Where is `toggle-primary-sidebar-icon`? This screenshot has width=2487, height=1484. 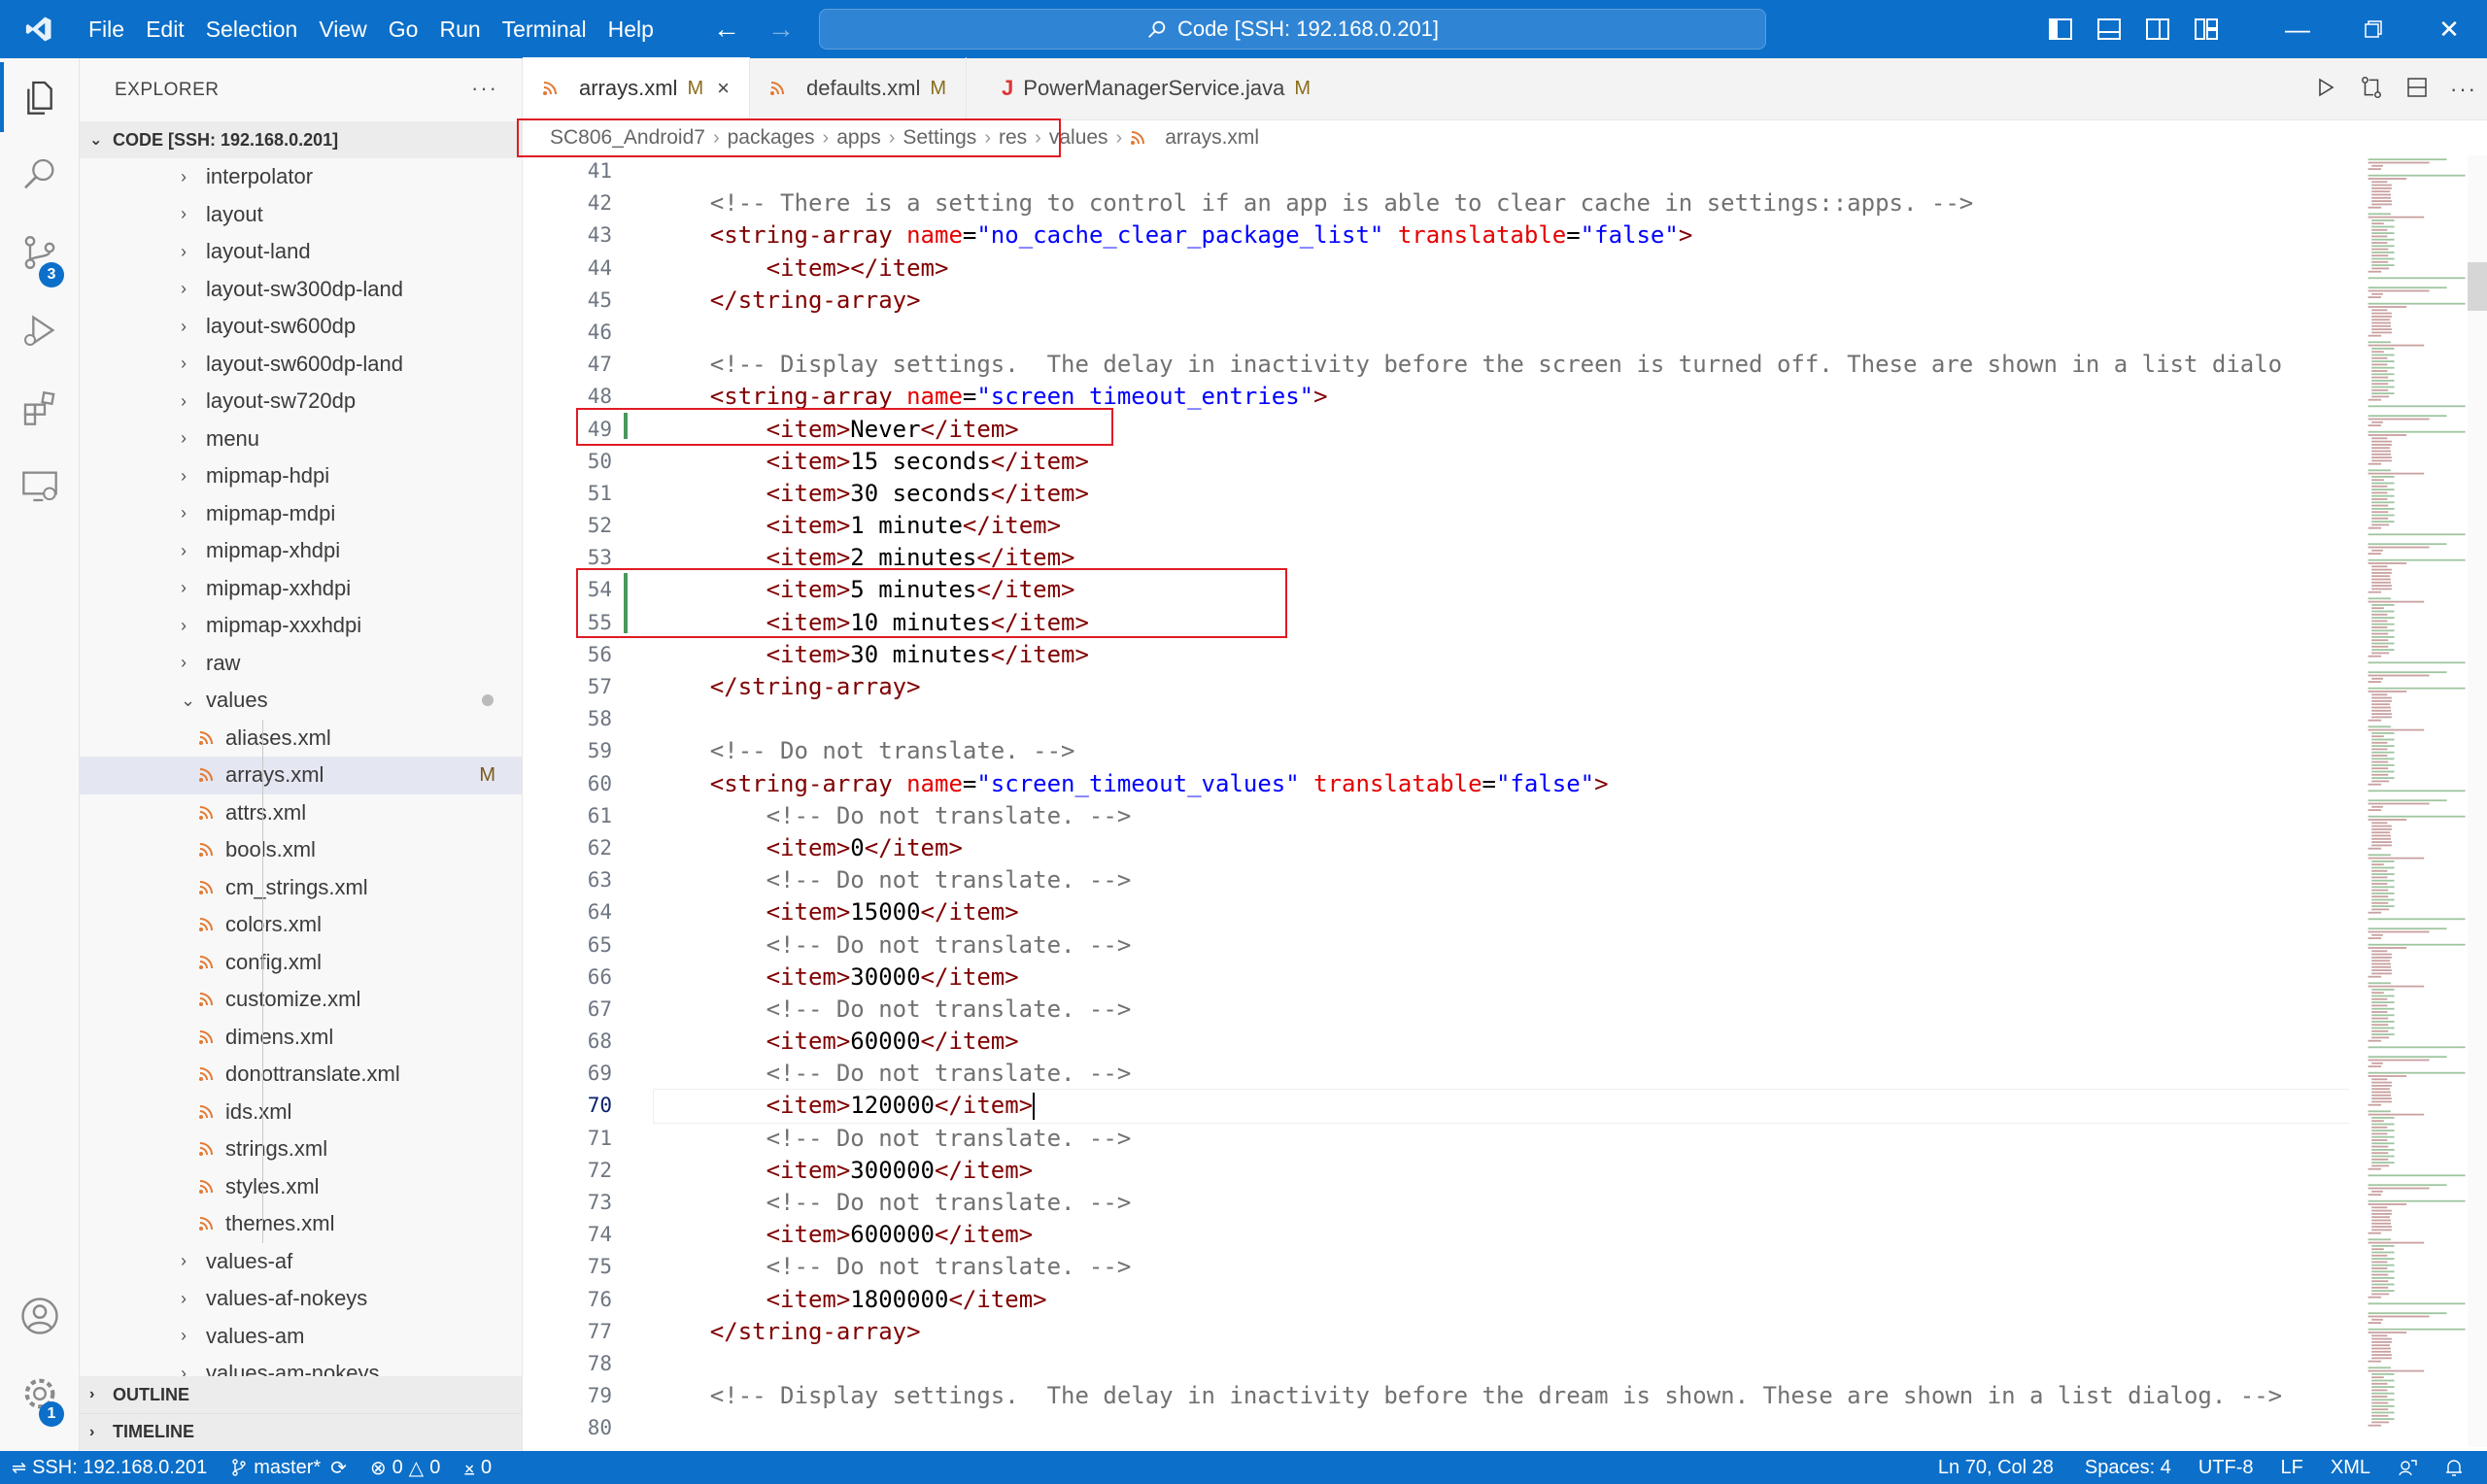
toggle-primary-sidebar-icon is located at coordinates (2060, 29).